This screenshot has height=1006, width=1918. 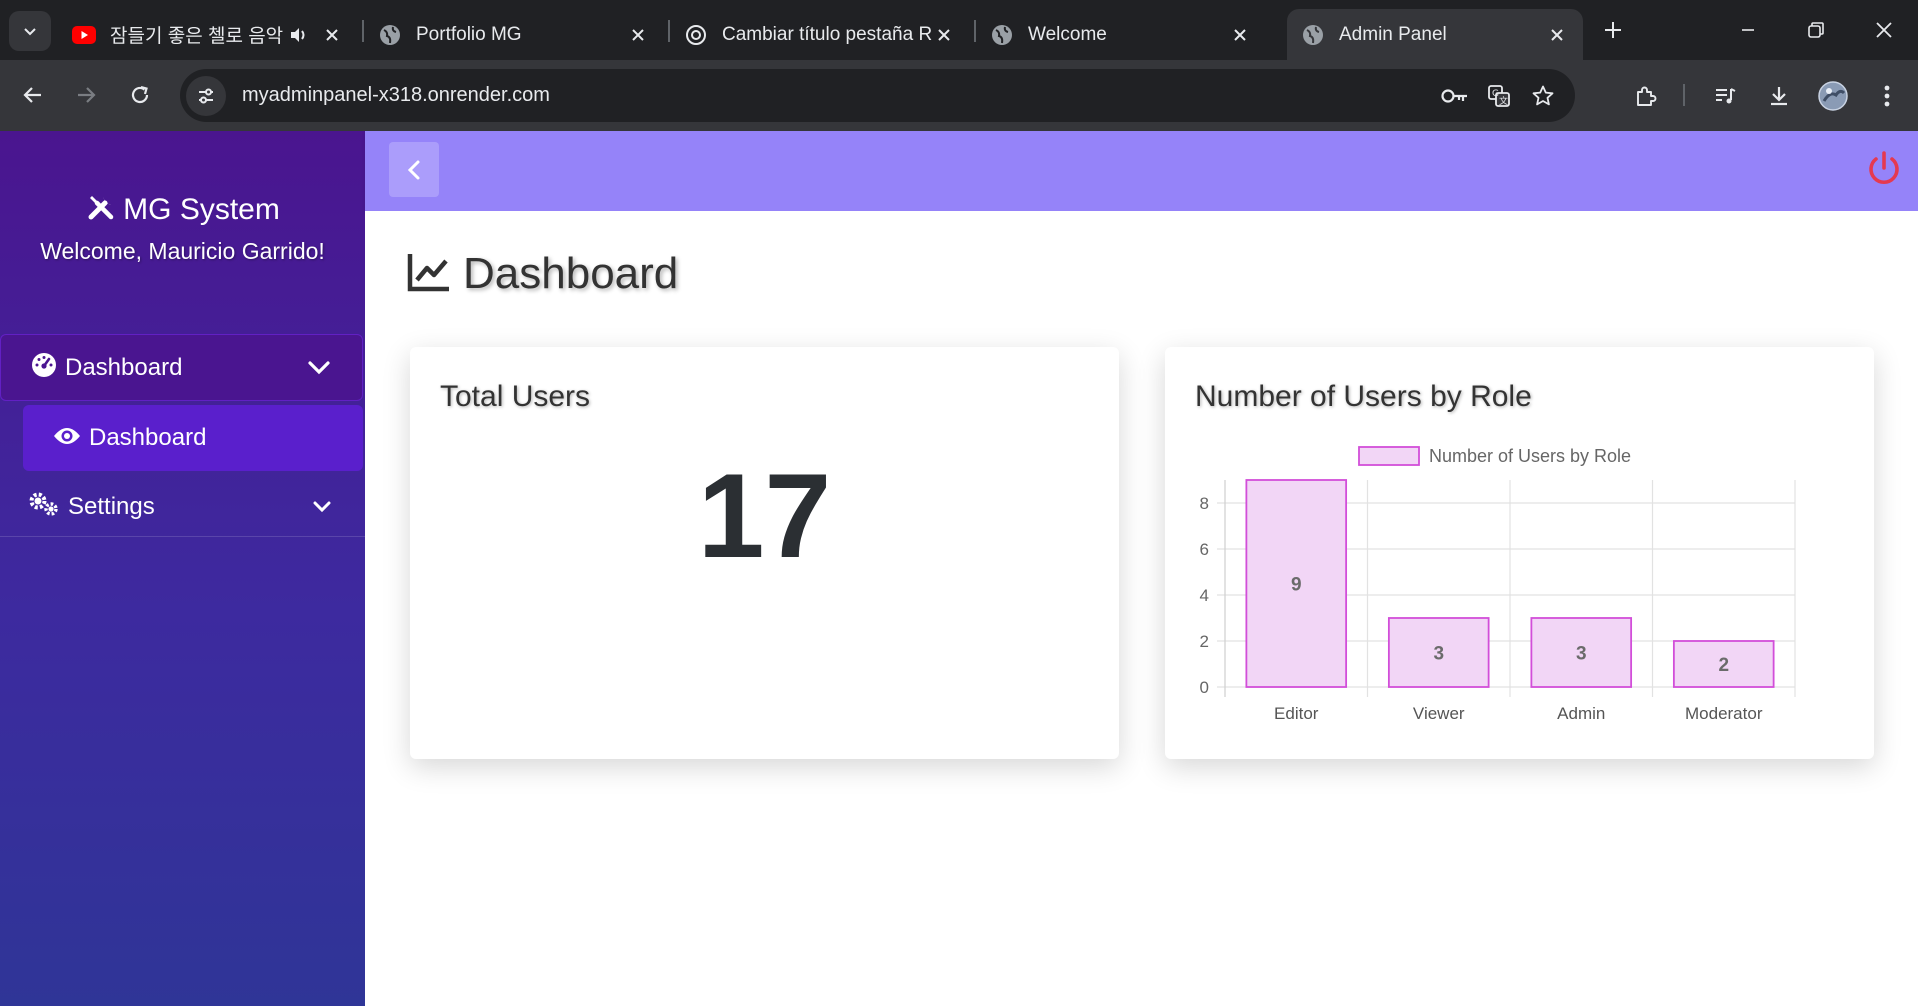 I want to click on logout-button, so click(x=1884, y=169).